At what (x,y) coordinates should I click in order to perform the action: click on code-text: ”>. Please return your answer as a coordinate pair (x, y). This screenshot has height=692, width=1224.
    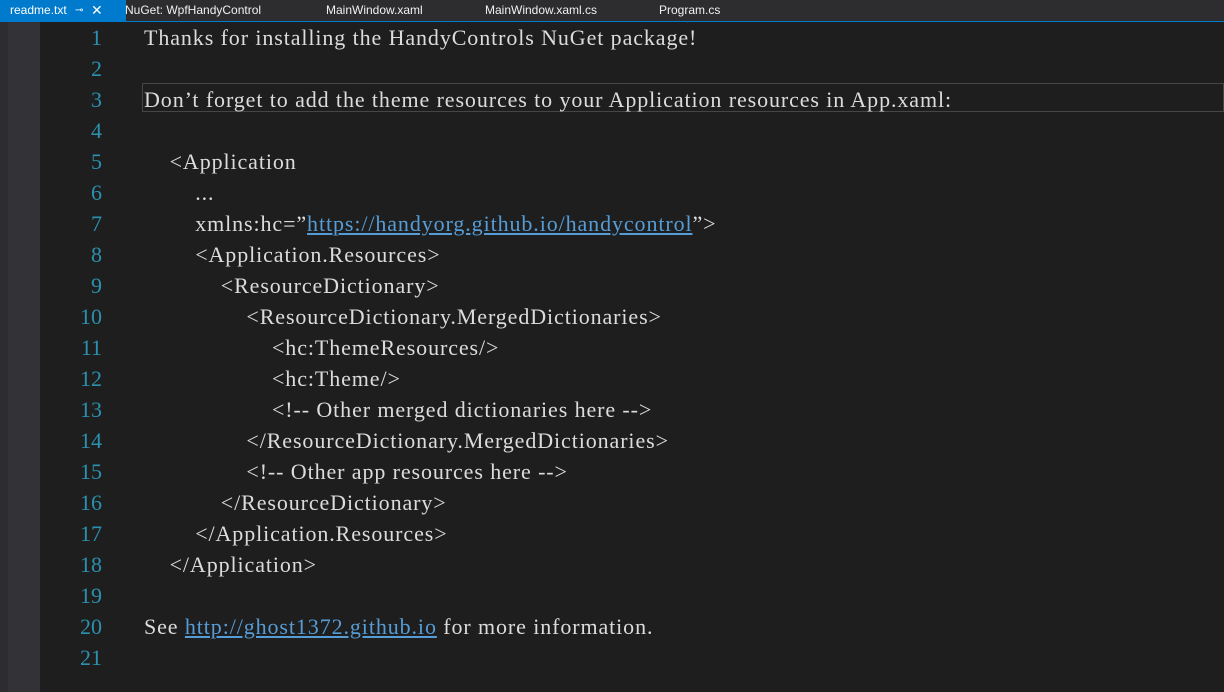
    Looking at the image, I should click on (704, 223).